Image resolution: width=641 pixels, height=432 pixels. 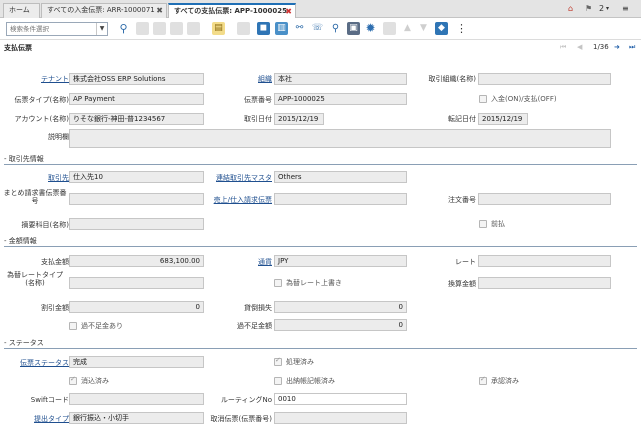 What do you see at coordinates (101, 10) in the screenshot?
I see `tab-receipt-label: すべての入金伝票: ARR-1000071` at bounding box center [101, 10].